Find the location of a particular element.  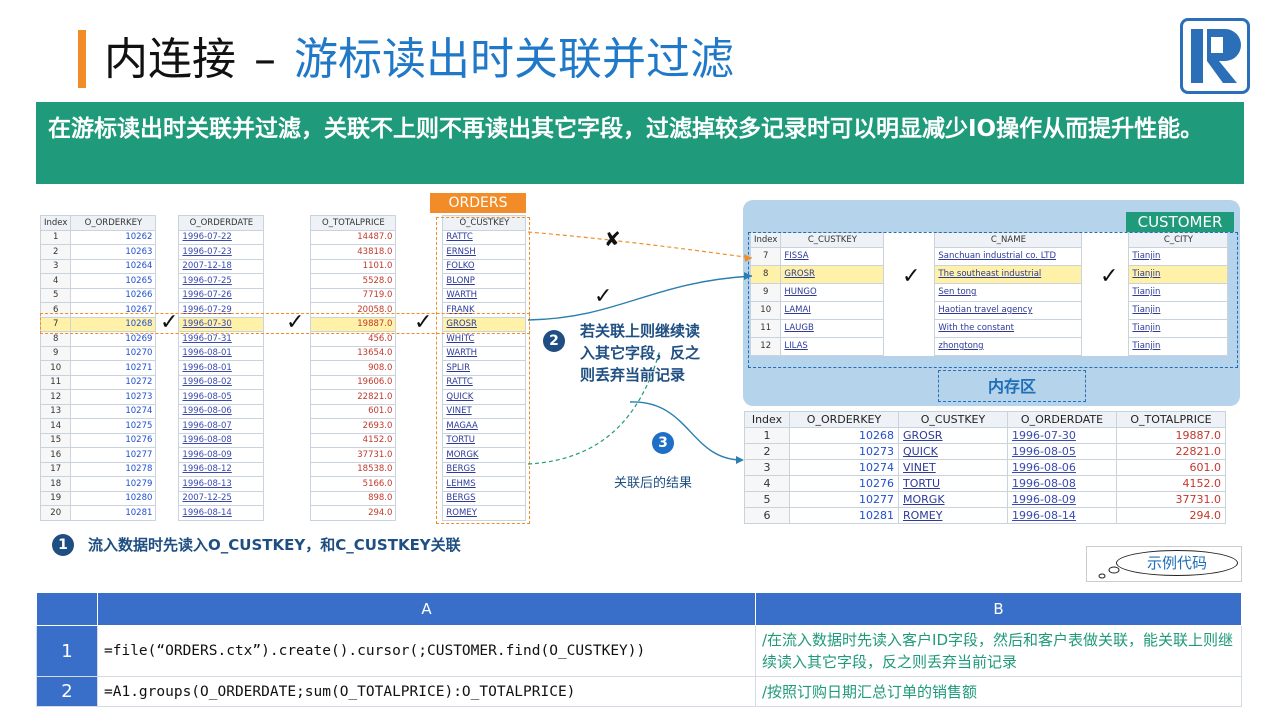

check-mark-icon: ✓ is located at coordinates (603, 296).